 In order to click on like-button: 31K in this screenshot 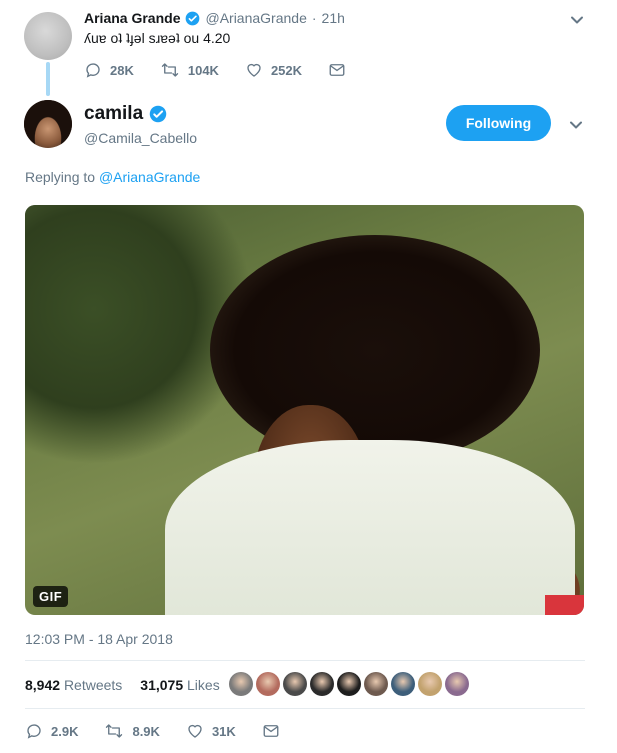, I will do `click(211, 731)`.